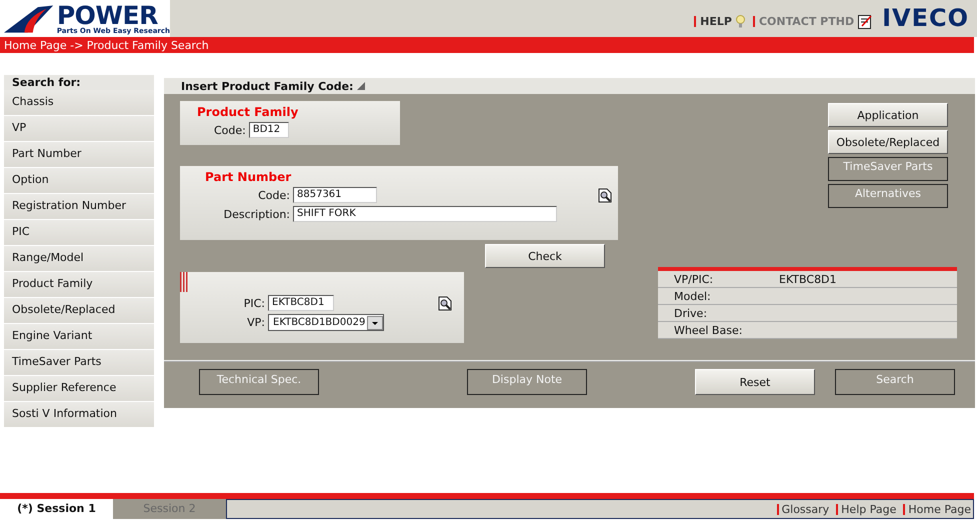 This screenshot has width=977, height=529. I want to click on logo-wordmark: POWER, so click(107, 15).